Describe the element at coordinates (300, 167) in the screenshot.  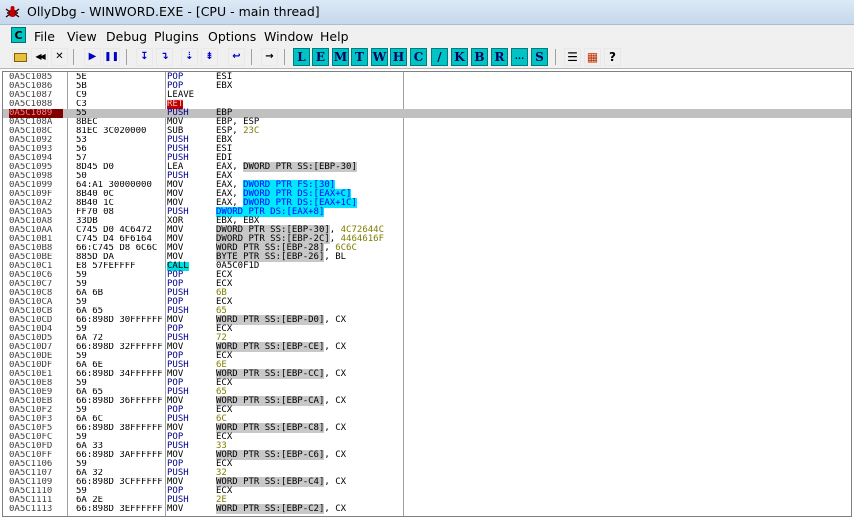
I see `operand-part: DWORD PTR SS:[EBP-30]` at that location.